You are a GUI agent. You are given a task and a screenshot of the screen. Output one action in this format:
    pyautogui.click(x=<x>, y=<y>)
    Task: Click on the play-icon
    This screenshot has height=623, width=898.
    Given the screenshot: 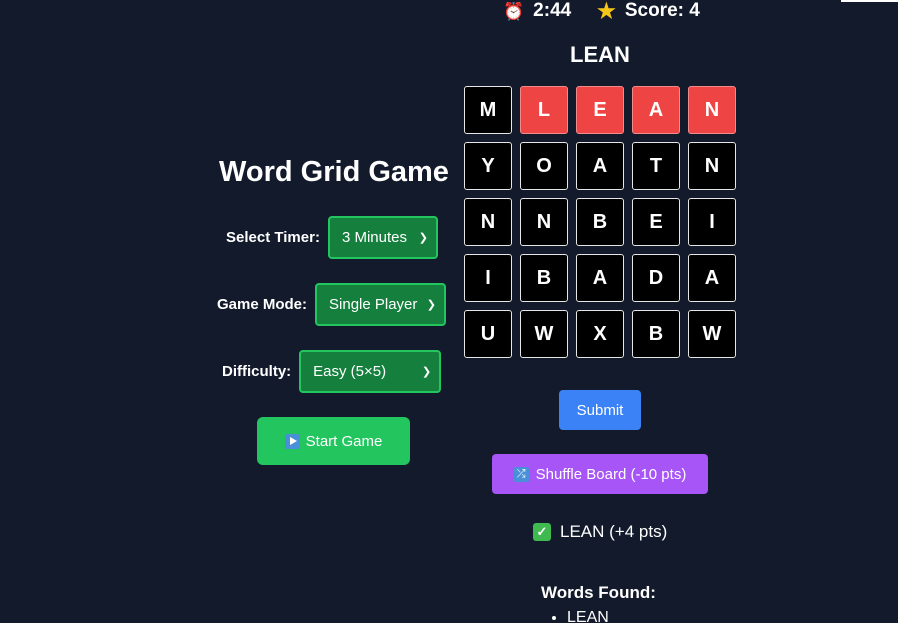 What is the action you would take?
    pyautogui.click(x=292, y=441)
    